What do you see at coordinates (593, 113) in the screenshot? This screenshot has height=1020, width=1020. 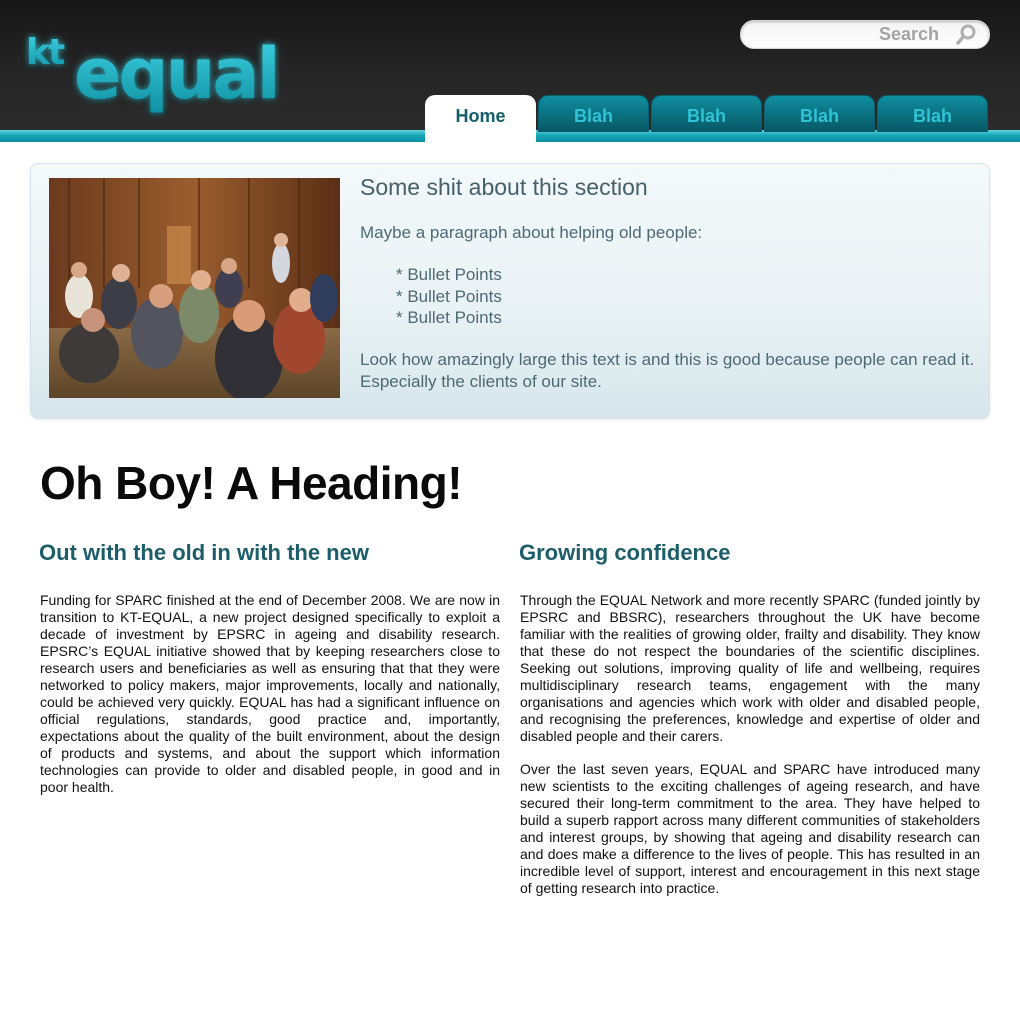 I see `tab-blah-1: Blah` at bounding box center [593, 113].